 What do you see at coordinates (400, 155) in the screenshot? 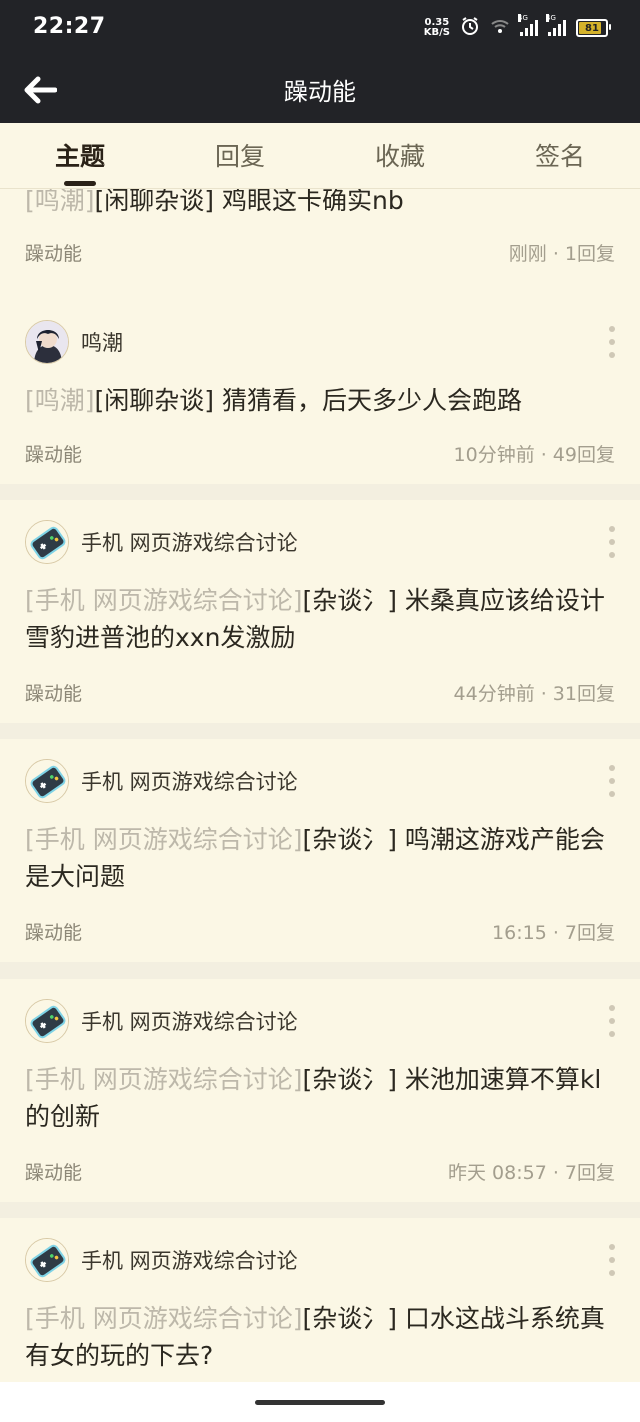
I see `tab-favorites: 收藏` at bounding box center [400, 155].